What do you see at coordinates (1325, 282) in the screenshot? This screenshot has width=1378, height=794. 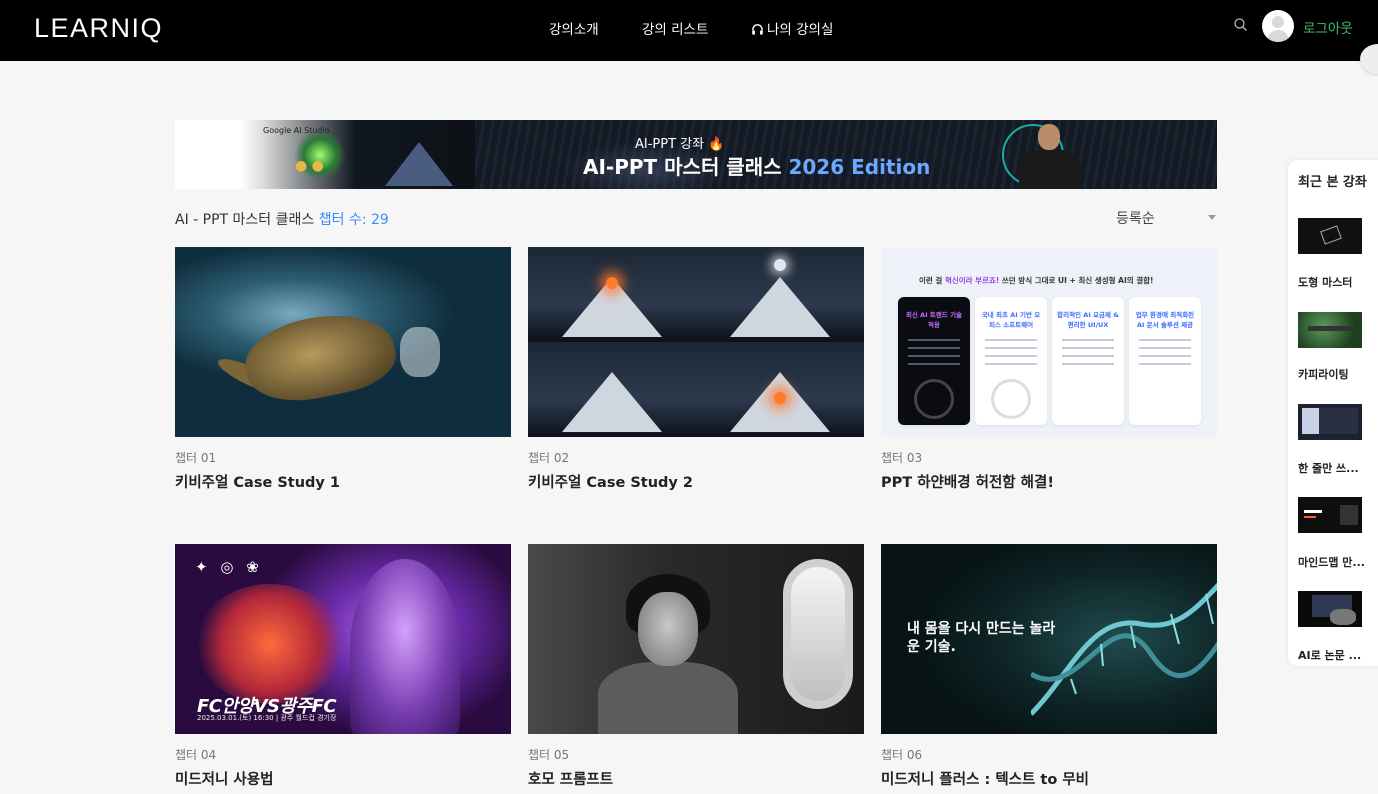 I see `recent-course-label: 도형 마스터` at bounding box center [1325, 282].